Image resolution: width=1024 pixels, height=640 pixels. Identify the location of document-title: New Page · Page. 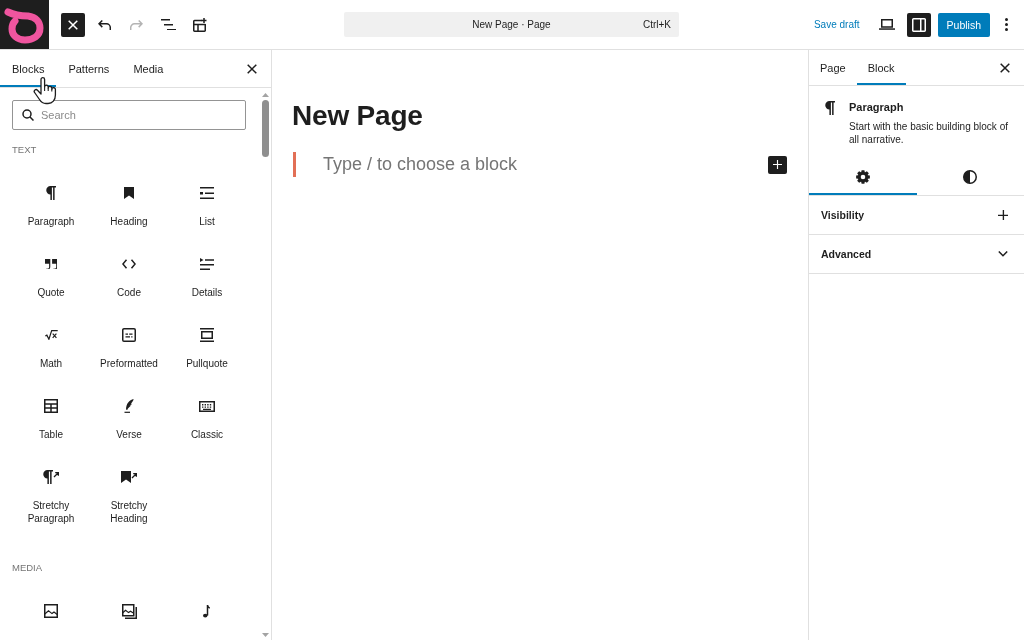
(511, 24).